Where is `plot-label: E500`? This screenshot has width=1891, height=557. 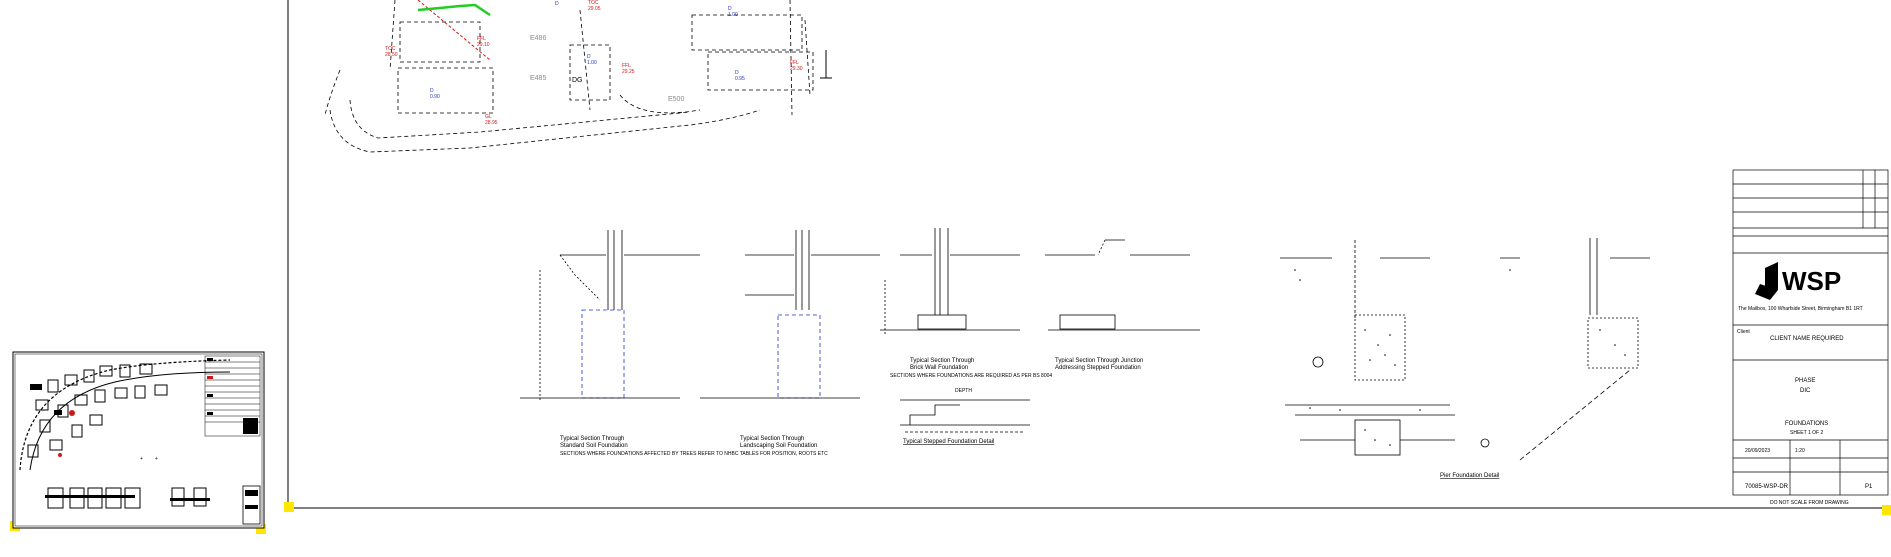
plot-label: E500 is located at coordinates (676, 99).